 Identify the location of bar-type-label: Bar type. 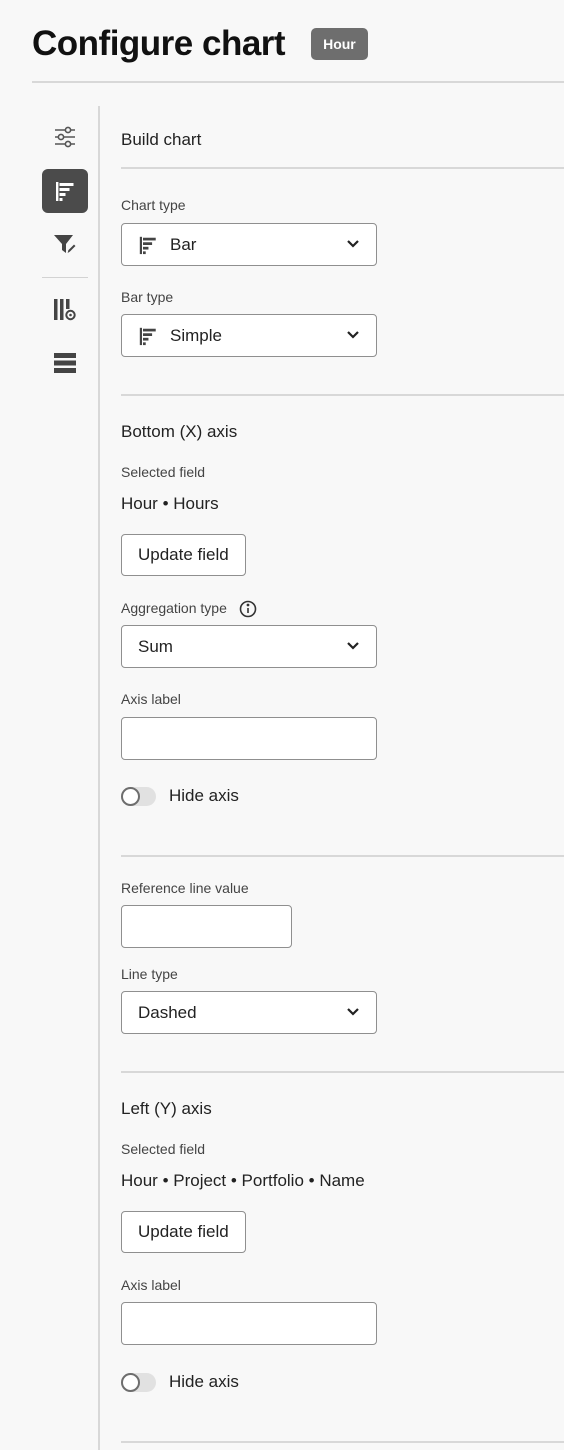
(147, 297).